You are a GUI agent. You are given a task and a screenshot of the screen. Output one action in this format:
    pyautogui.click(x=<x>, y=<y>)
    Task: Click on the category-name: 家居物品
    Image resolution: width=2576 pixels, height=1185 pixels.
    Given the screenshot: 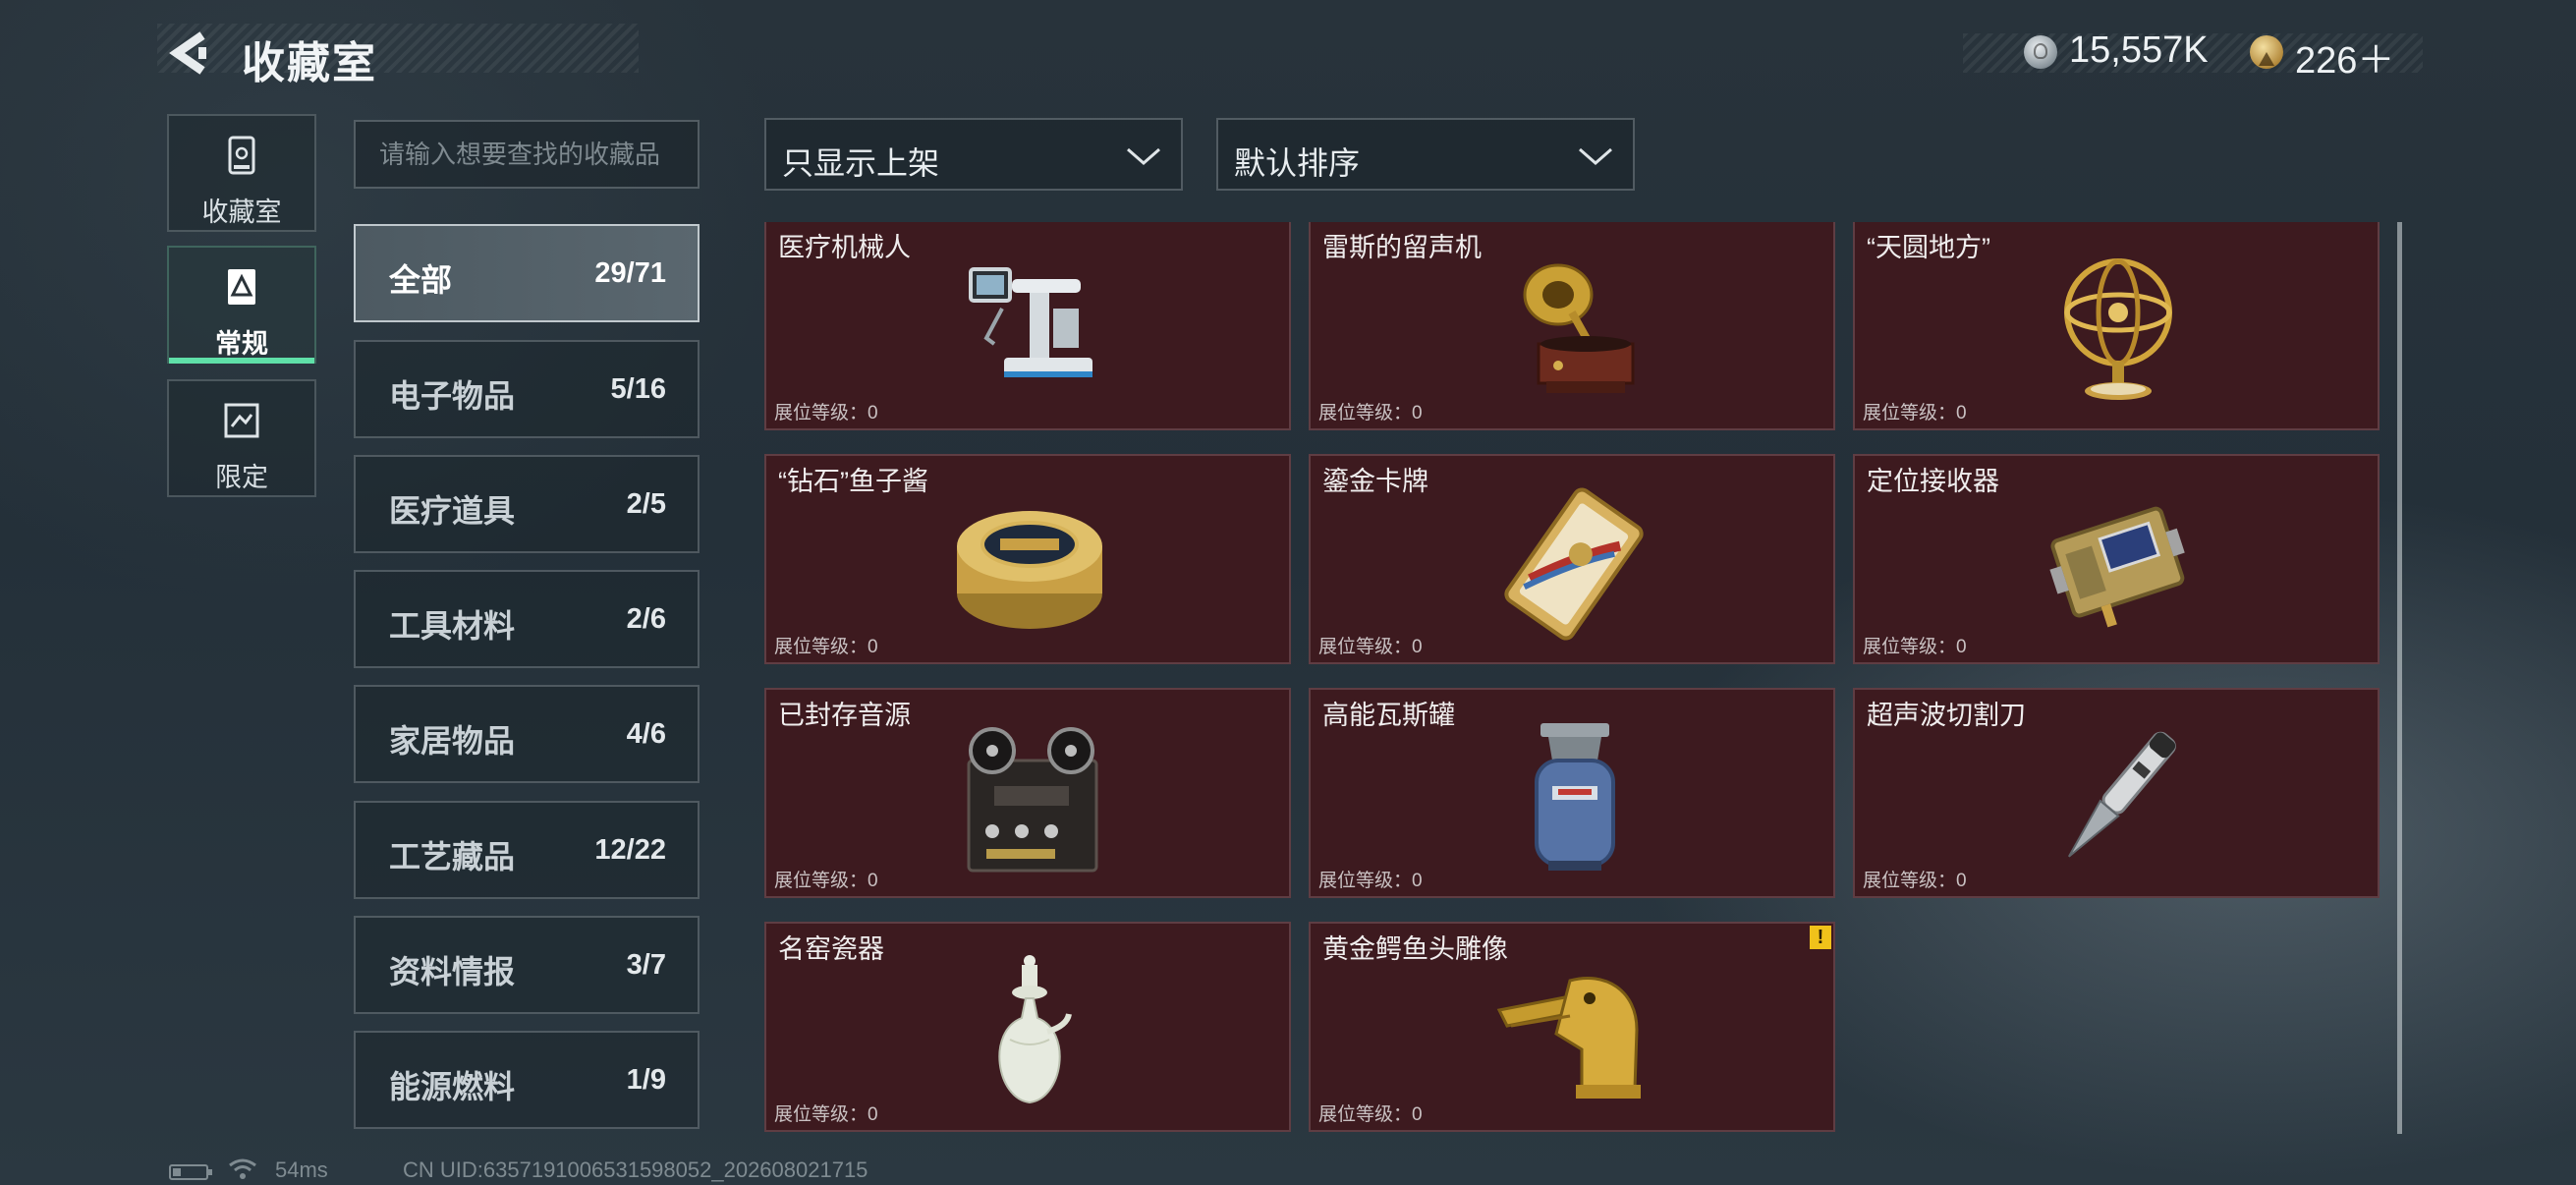 What is the action you would take?
    pyautogui.click(x=452, y=741)
    